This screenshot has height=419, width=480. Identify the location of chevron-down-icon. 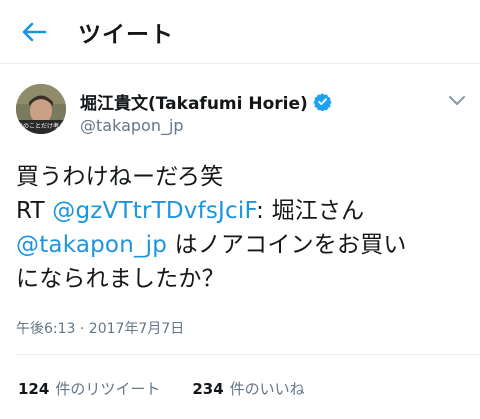
(457, 100).